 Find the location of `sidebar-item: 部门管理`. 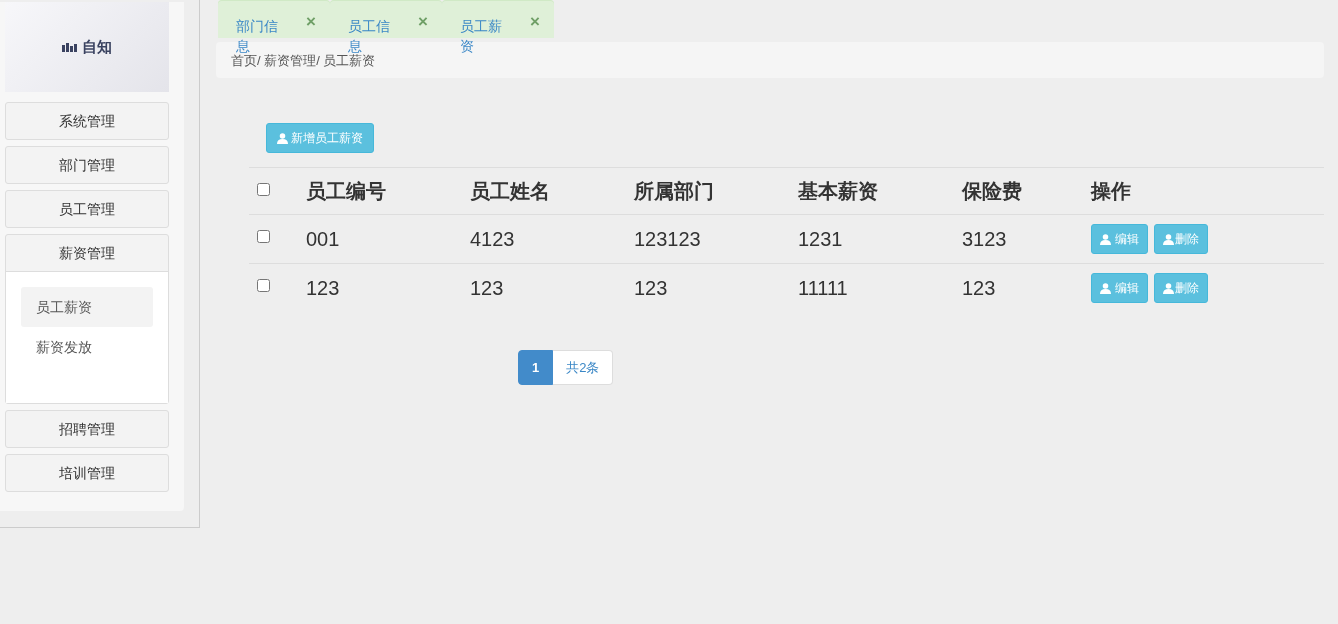

sidebar-item: 部门管理 is located at coordinates (87, 165).